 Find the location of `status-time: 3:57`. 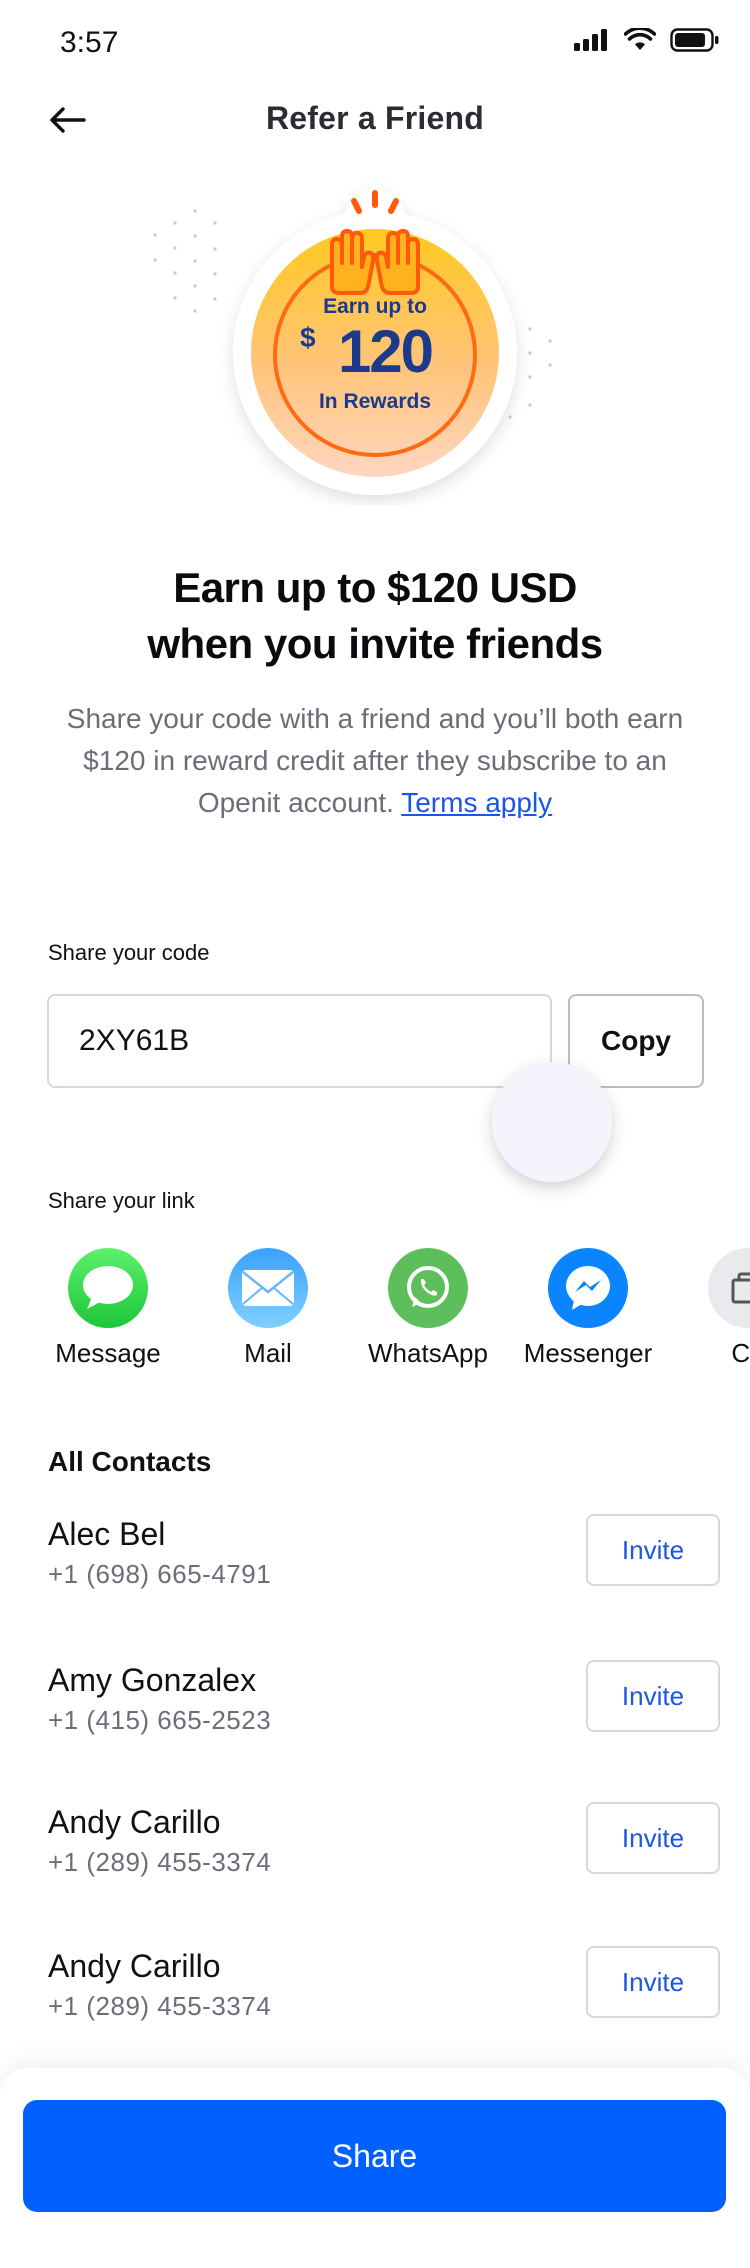

status-time: 3:57 is located at coordinates (89, 42).